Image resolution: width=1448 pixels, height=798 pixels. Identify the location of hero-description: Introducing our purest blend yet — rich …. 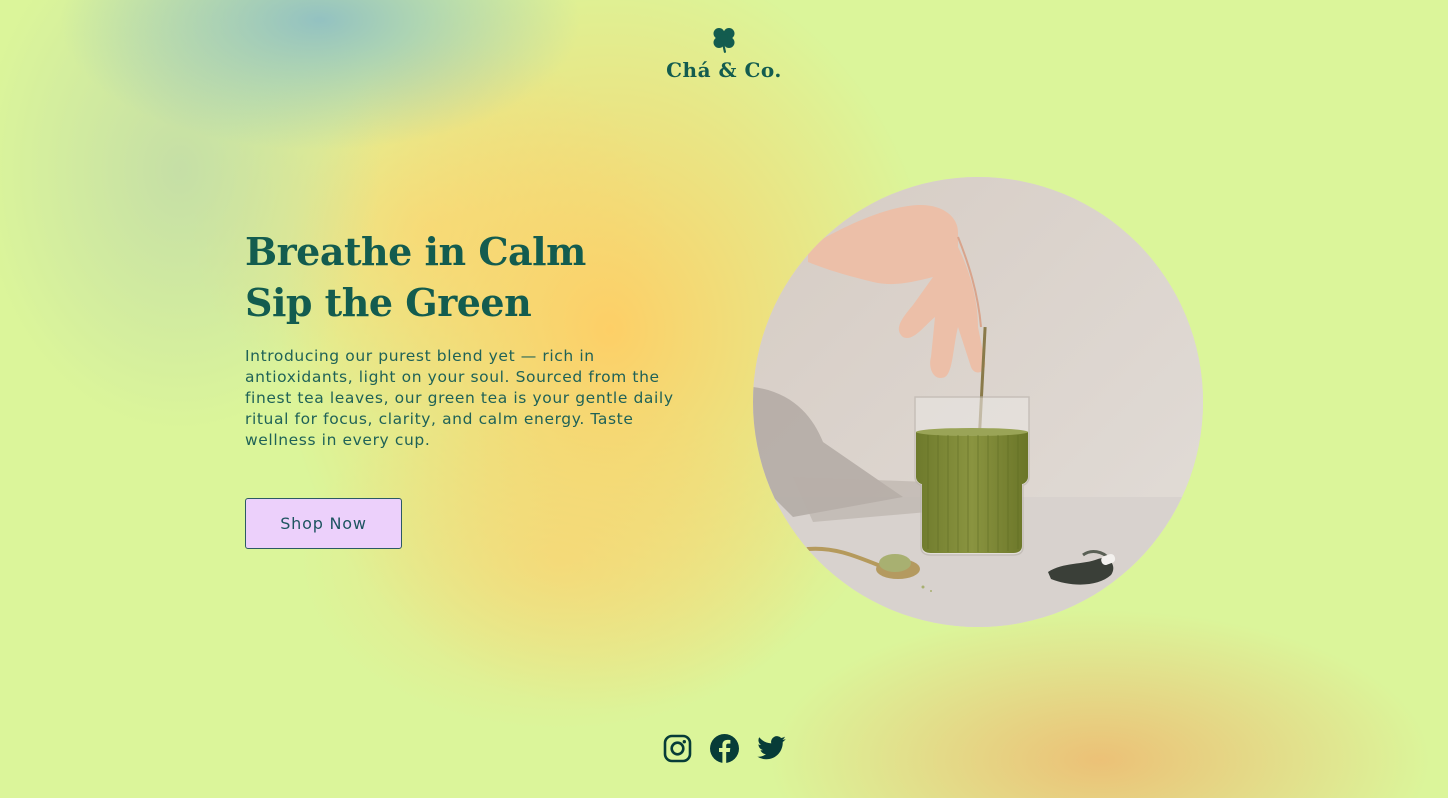
(459, 398).